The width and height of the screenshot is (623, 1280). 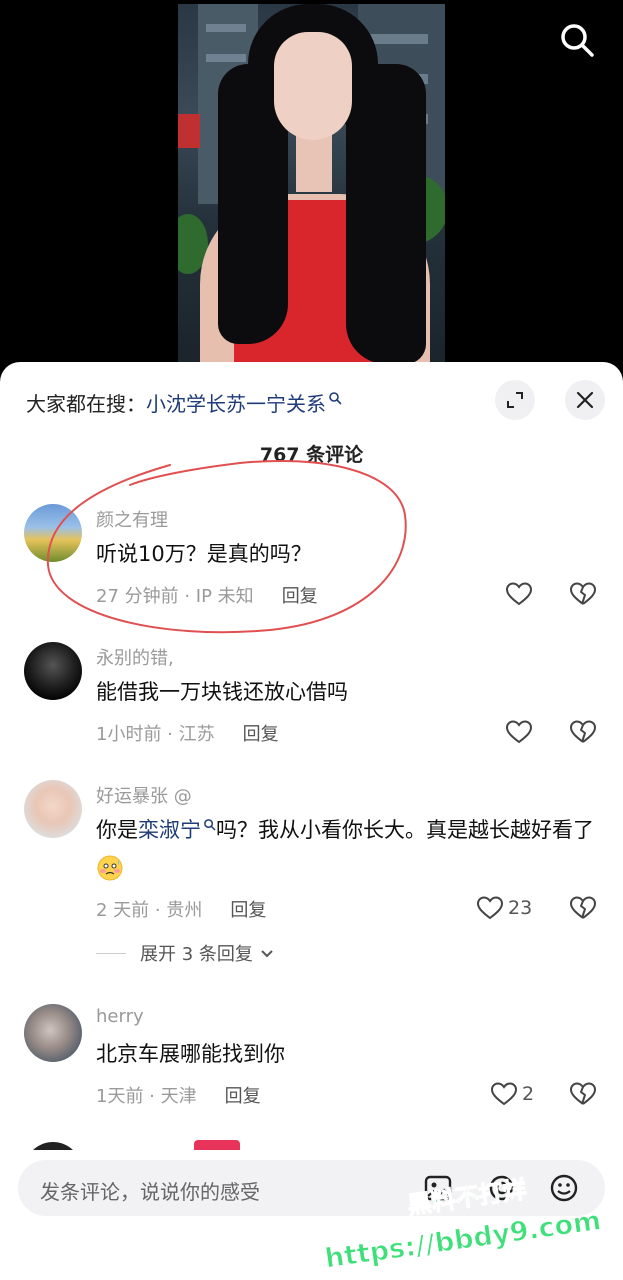 I want to click on video-thumbnail, so click(x=311, y=187).